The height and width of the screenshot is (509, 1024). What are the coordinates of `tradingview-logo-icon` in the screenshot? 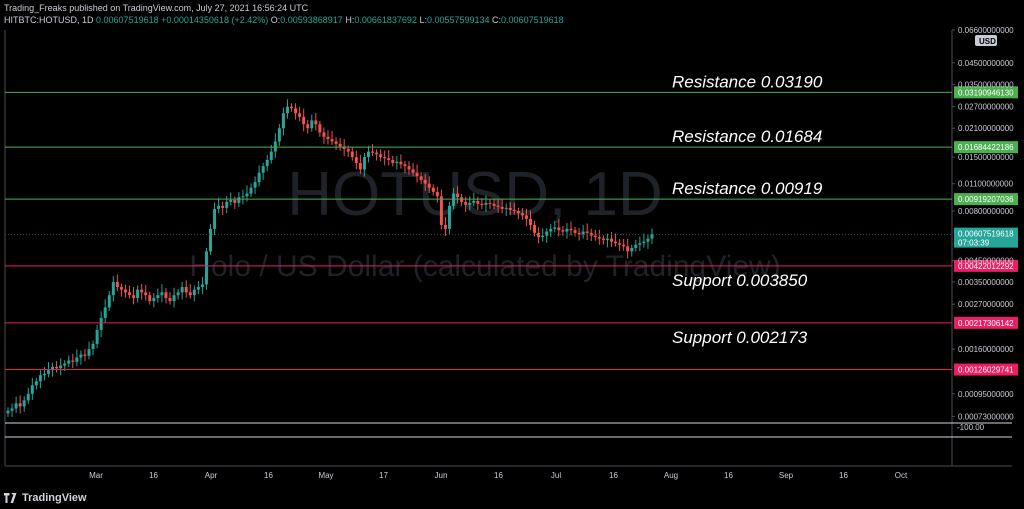 It's located at (10, 498).